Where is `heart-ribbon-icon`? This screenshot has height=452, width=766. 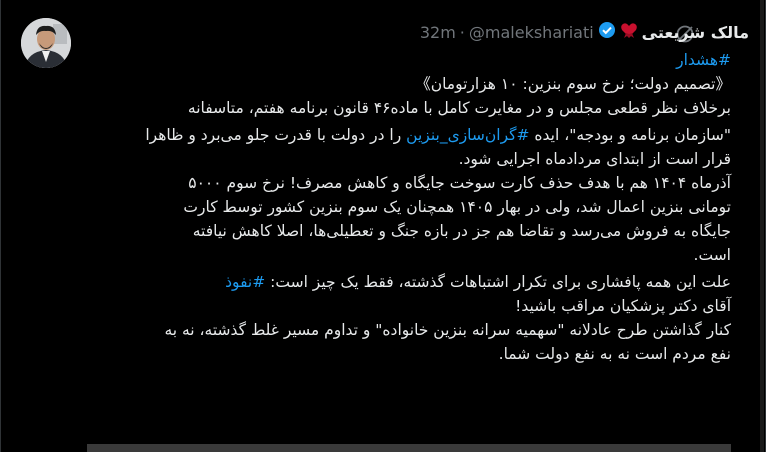
heart-ribbon-icon is located at coordinates (629, 32).